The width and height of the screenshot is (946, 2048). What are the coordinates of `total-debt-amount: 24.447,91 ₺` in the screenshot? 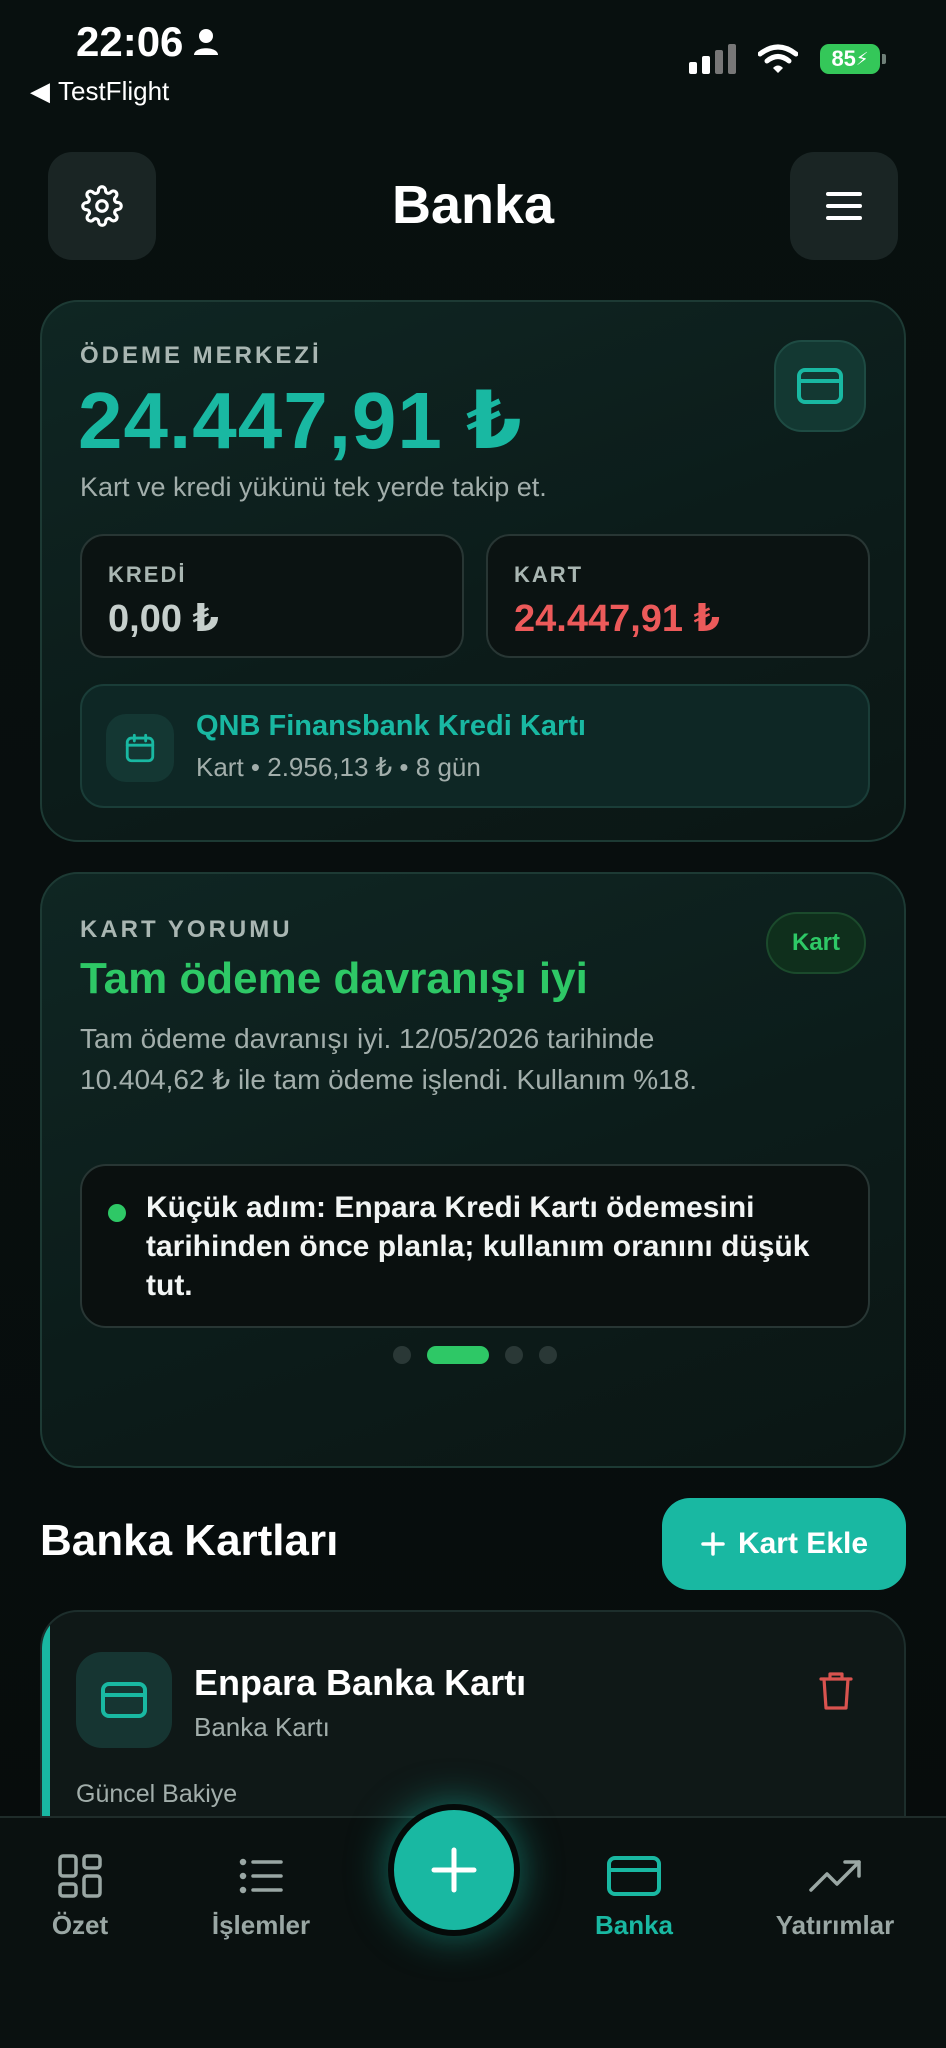 It's located at (300, 420).